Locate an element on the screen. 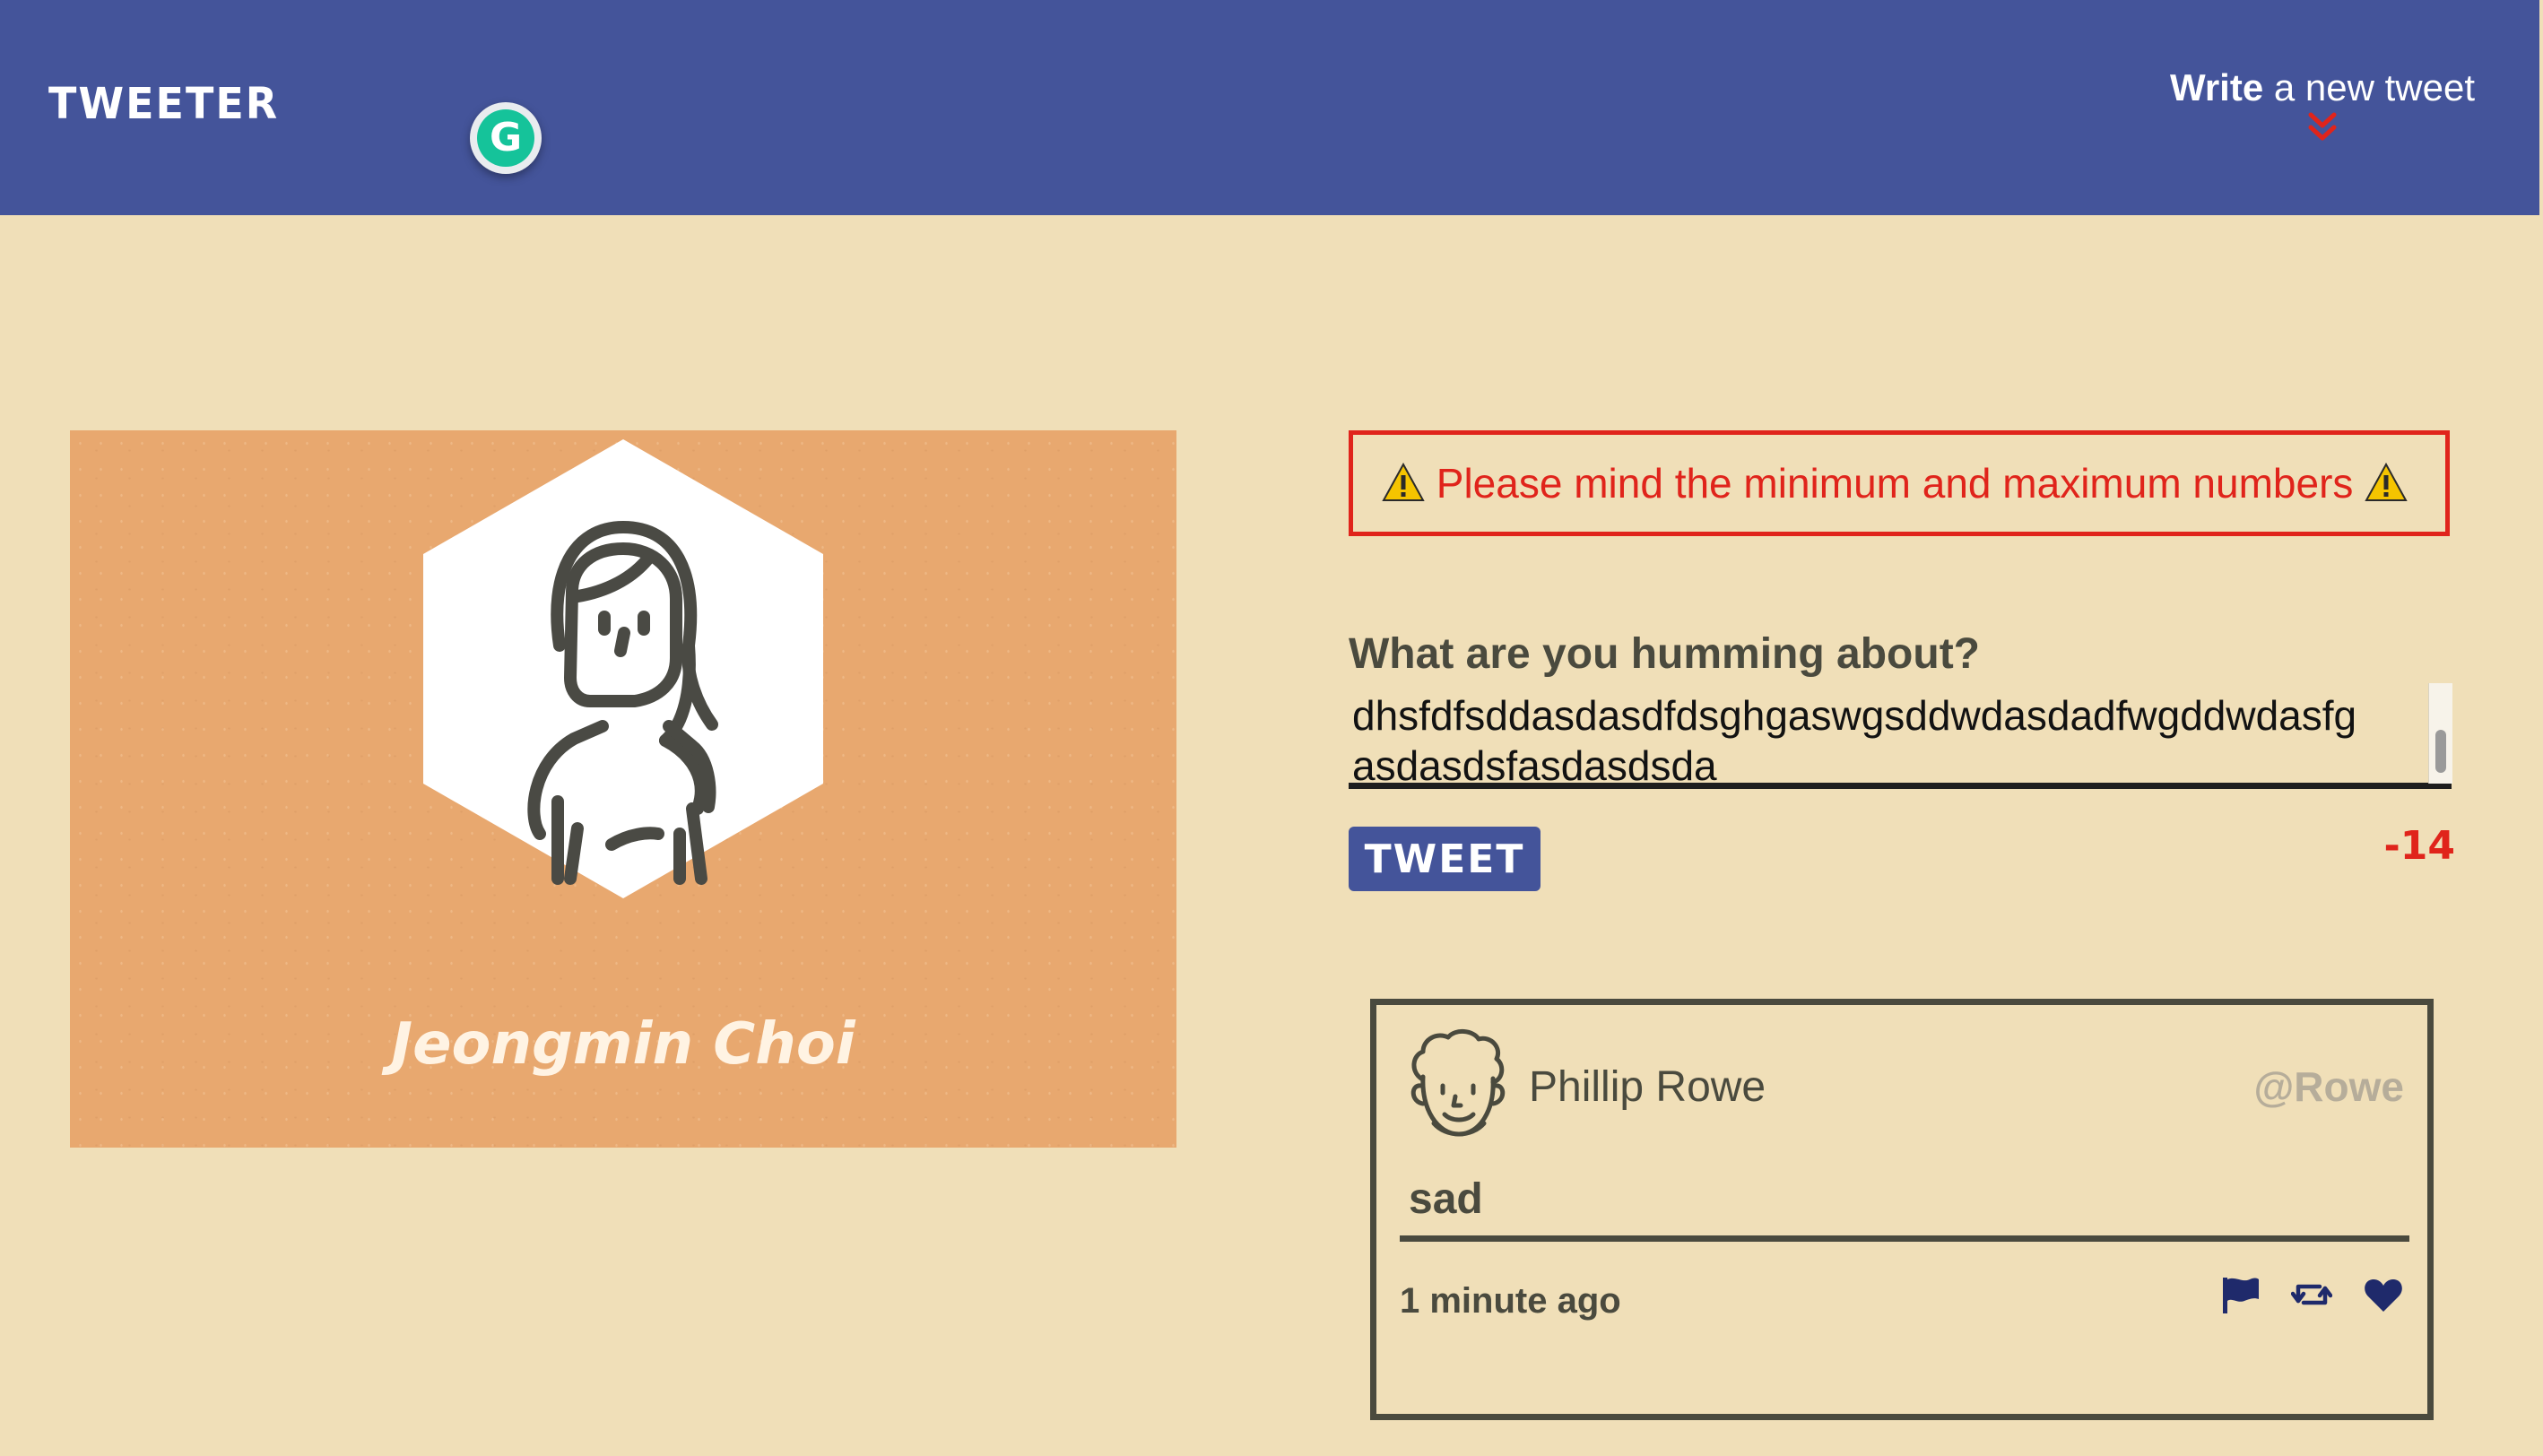 Image resolution: width=2543 pixels, height=1456 pixels. profile-name: Jeongmin Choi is located at coordinates (623, 1044).